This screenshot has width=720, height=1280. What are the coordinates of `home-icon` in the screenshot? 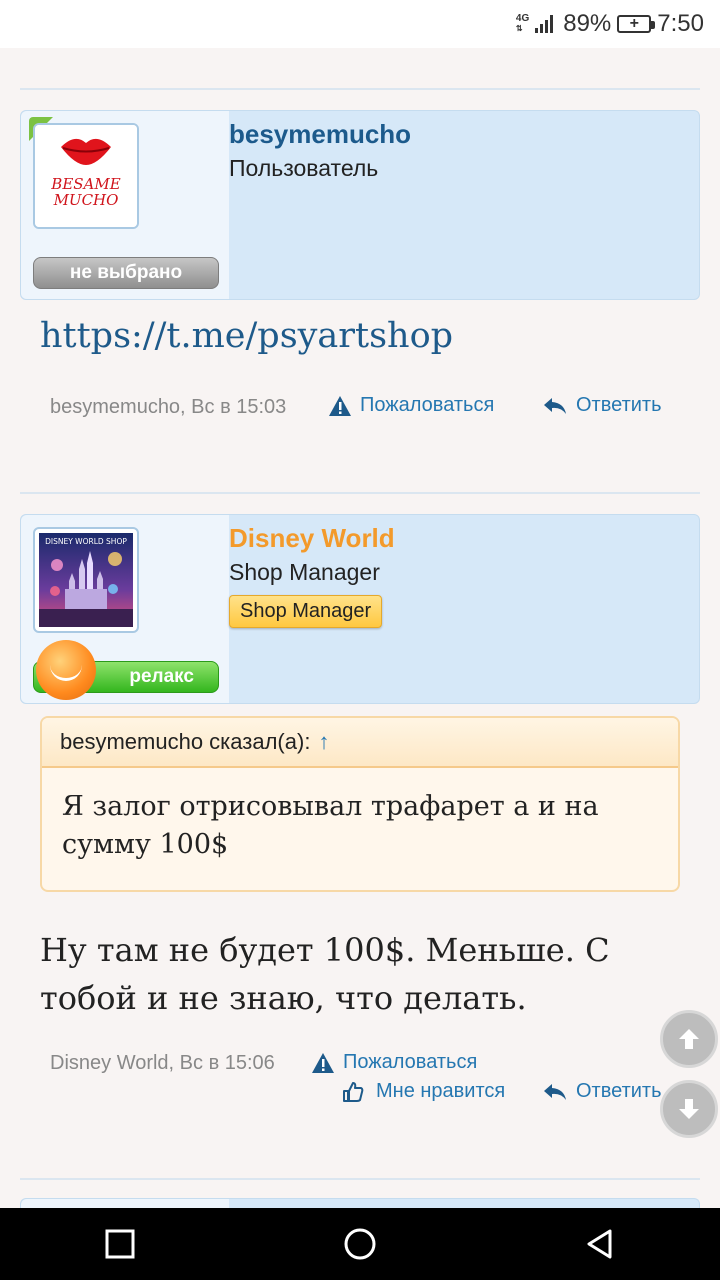 It's located at (360, 1244).